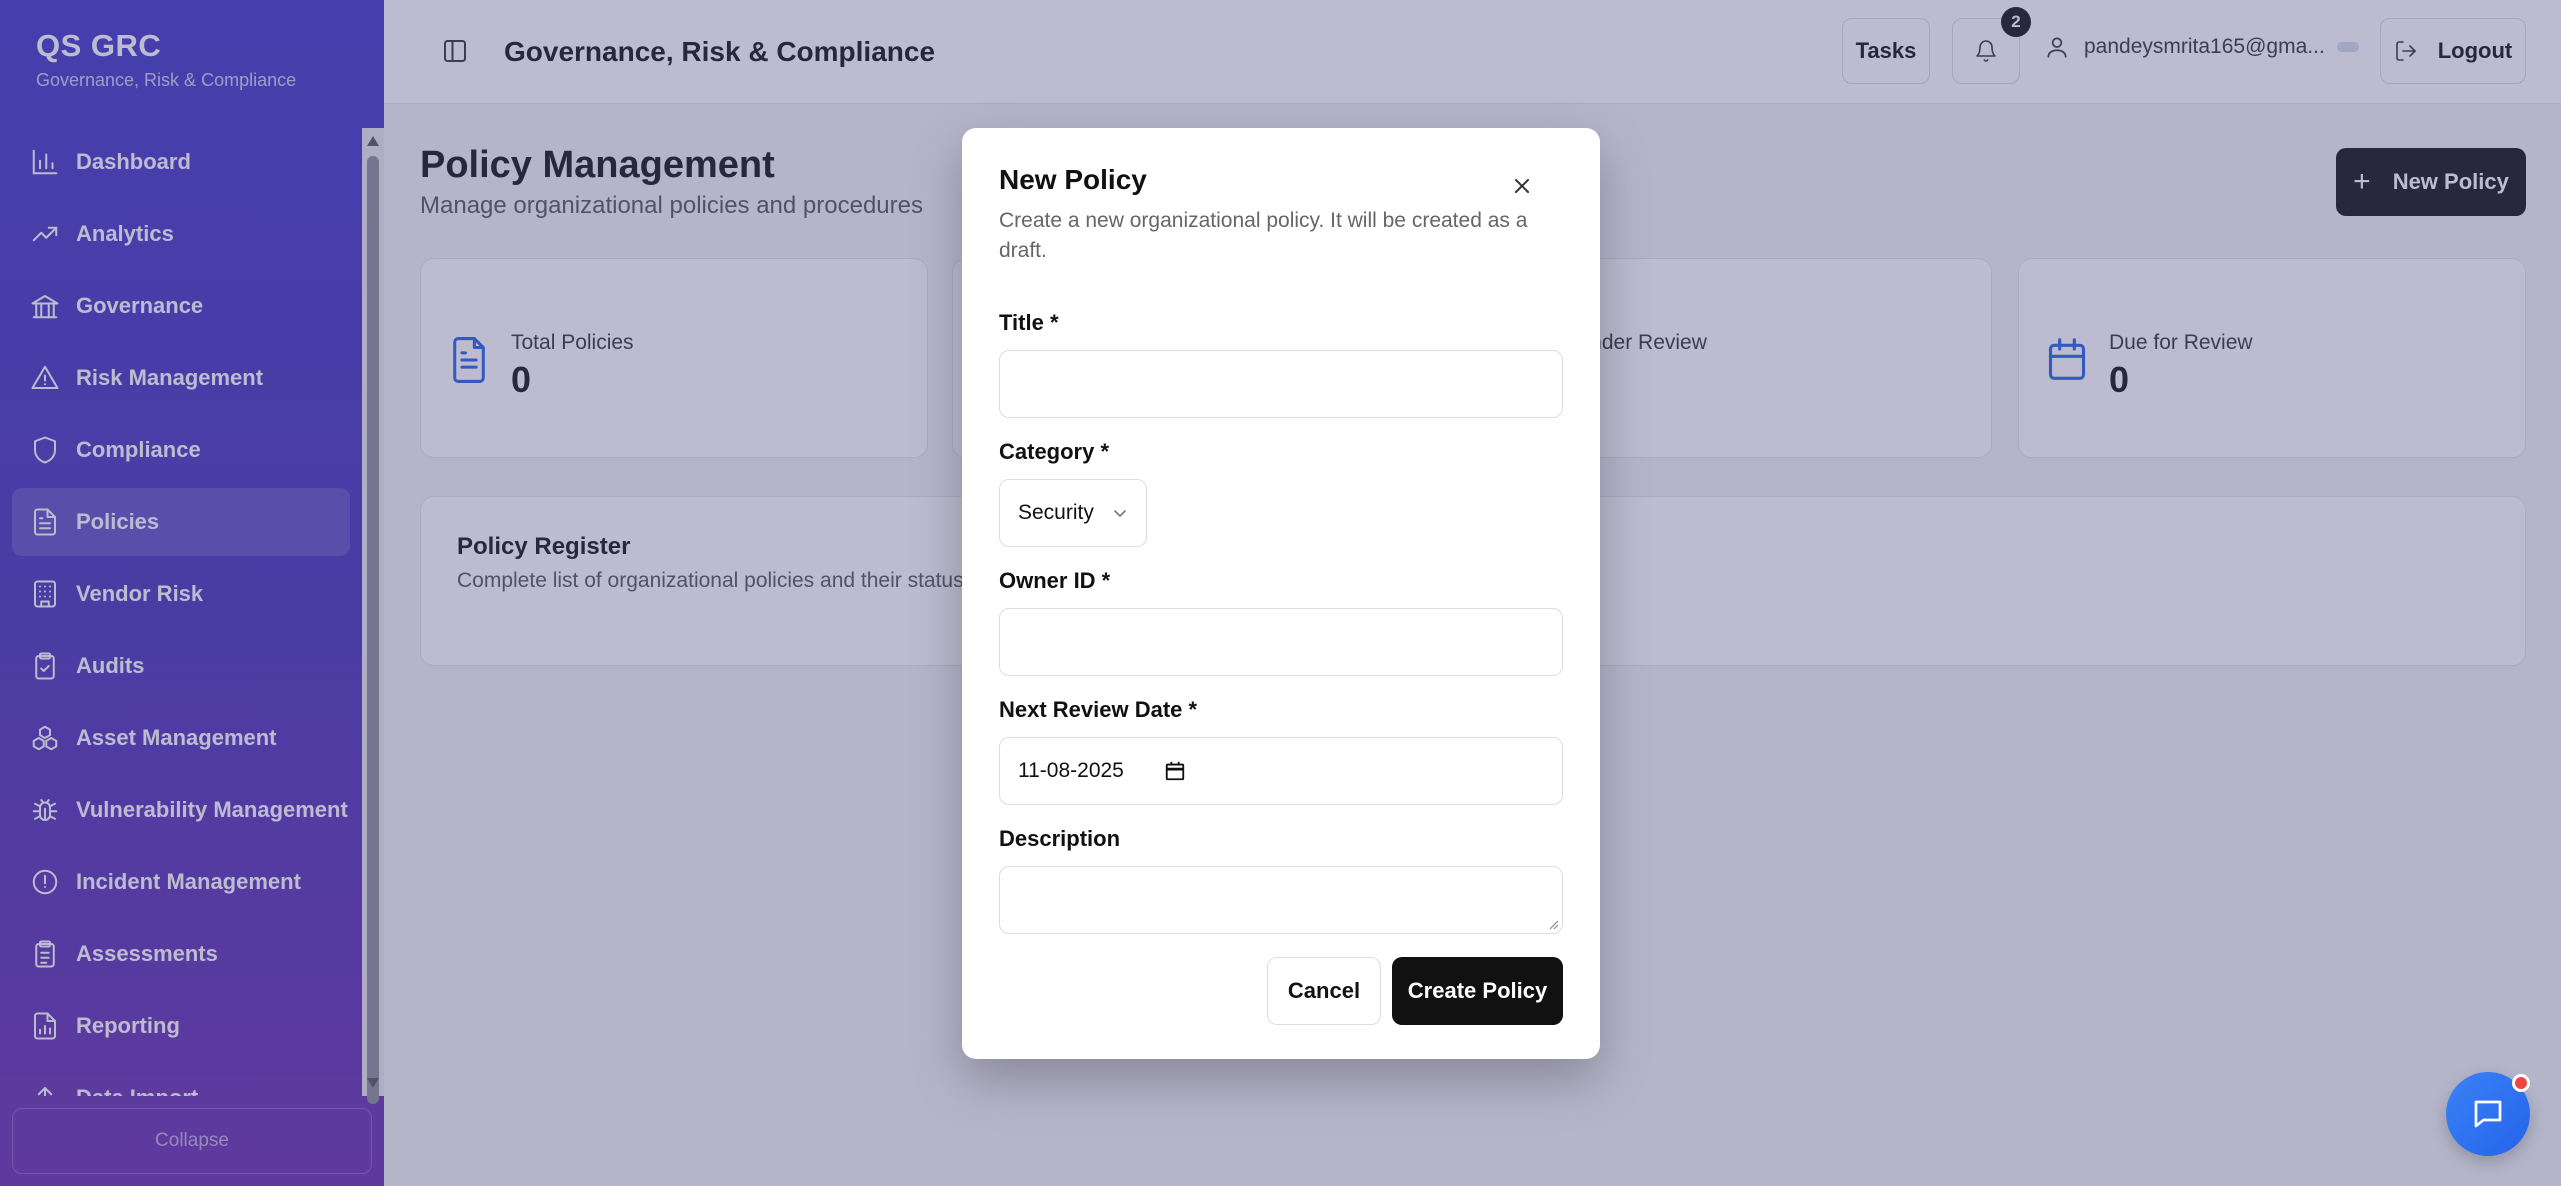 Image resolution: width=2561 pixels, height=1186 pixels. What do you see at coordinates (1054, 451) in the screenshot?
I see `category-label: Category *` at bounding box center [1054, 451].